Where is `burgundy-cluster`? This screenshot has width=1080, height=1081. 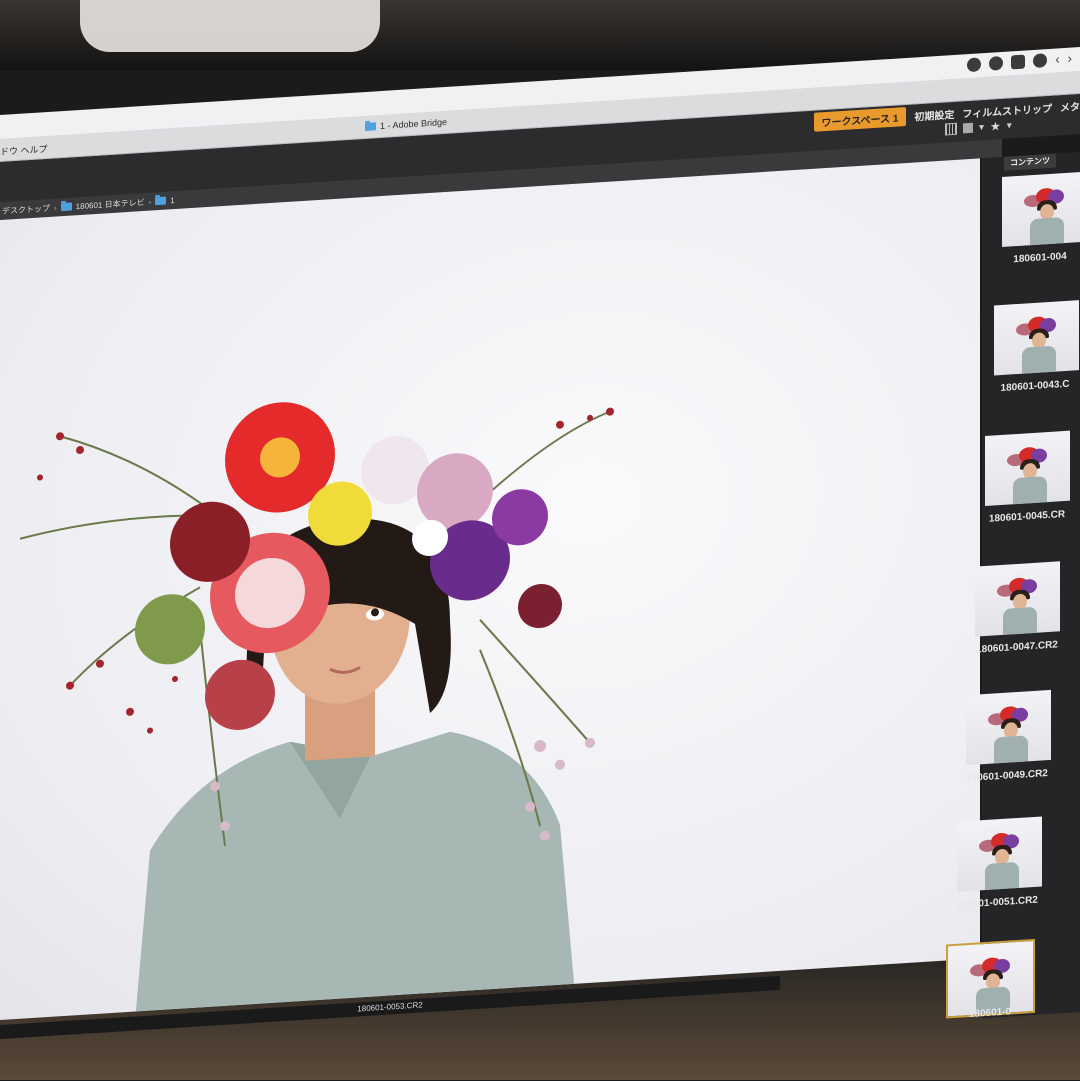 burgundy-cluster is located at coordinates (540, 606).